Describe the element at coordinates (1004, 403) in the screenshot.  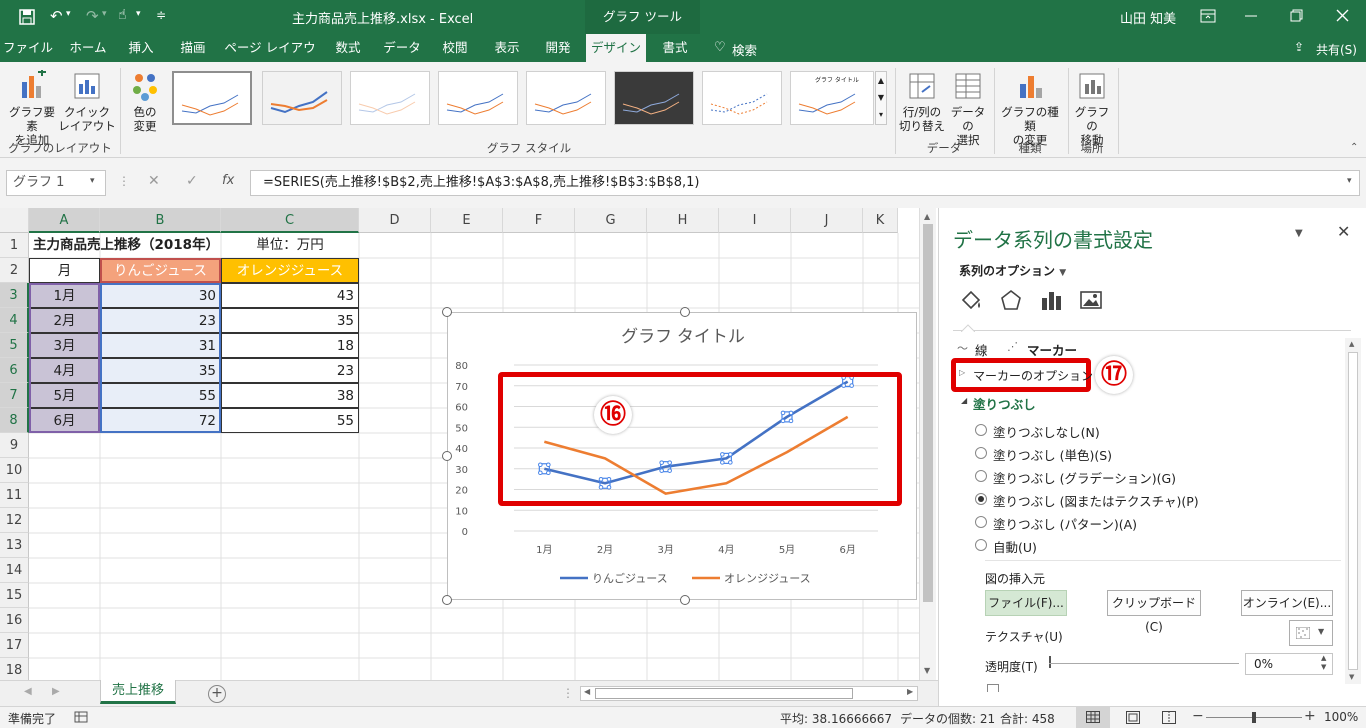
I see `fill-section: 塗りつぶし` at that location.